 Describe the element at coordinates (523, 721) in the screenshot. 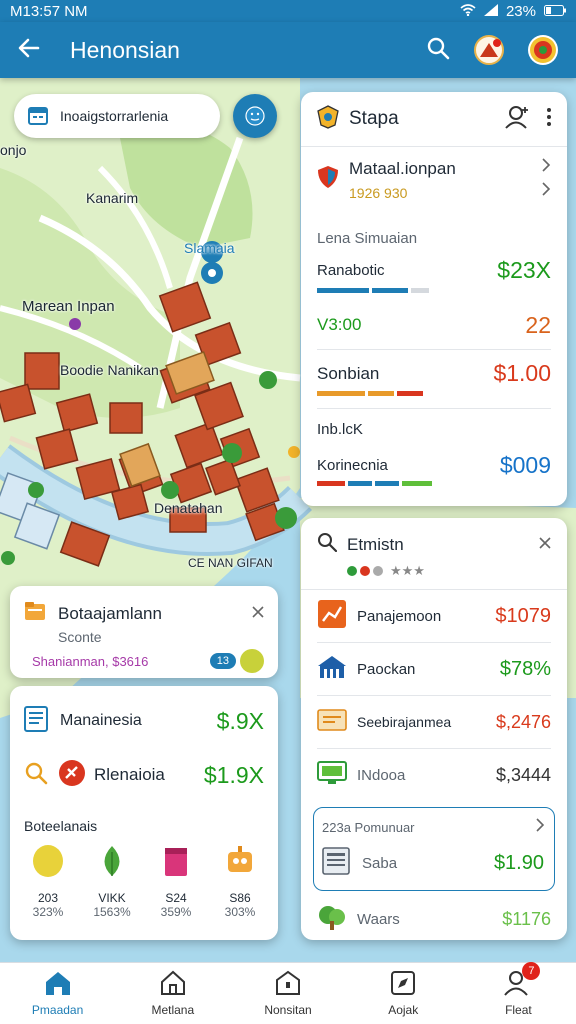

I see `etmistn-item-value: $,2476` at that location.